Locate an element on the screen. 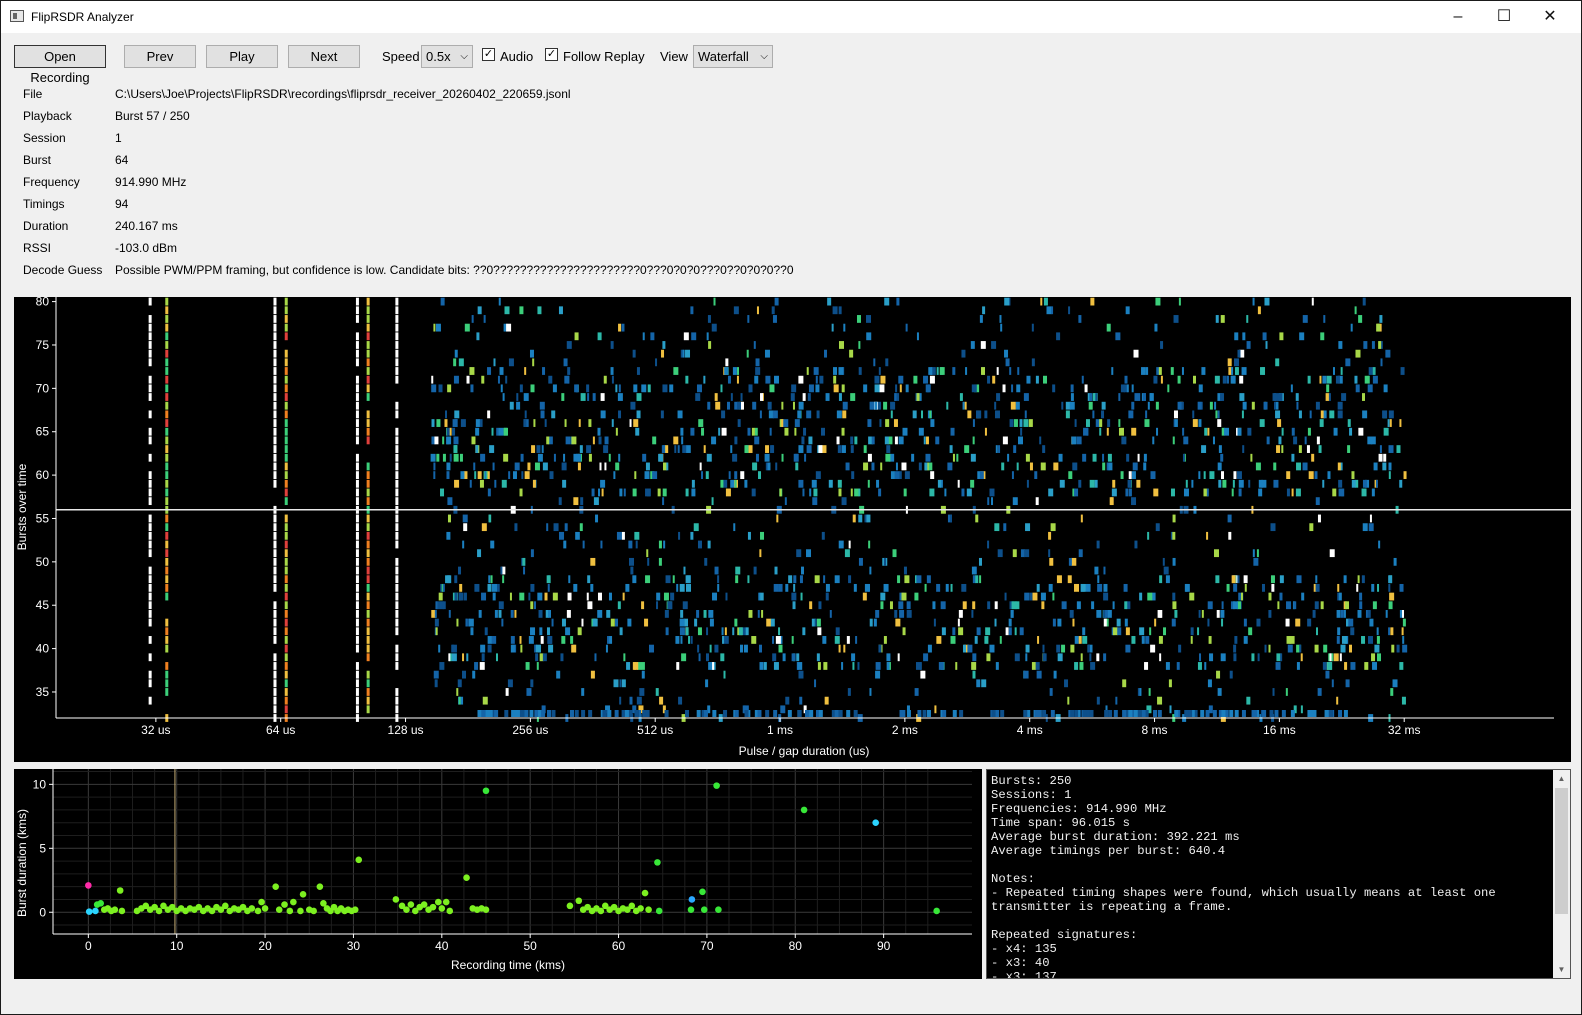 This screenshot has width=1582, height=1015. next-button: Next is located at coordinates (324, 56).